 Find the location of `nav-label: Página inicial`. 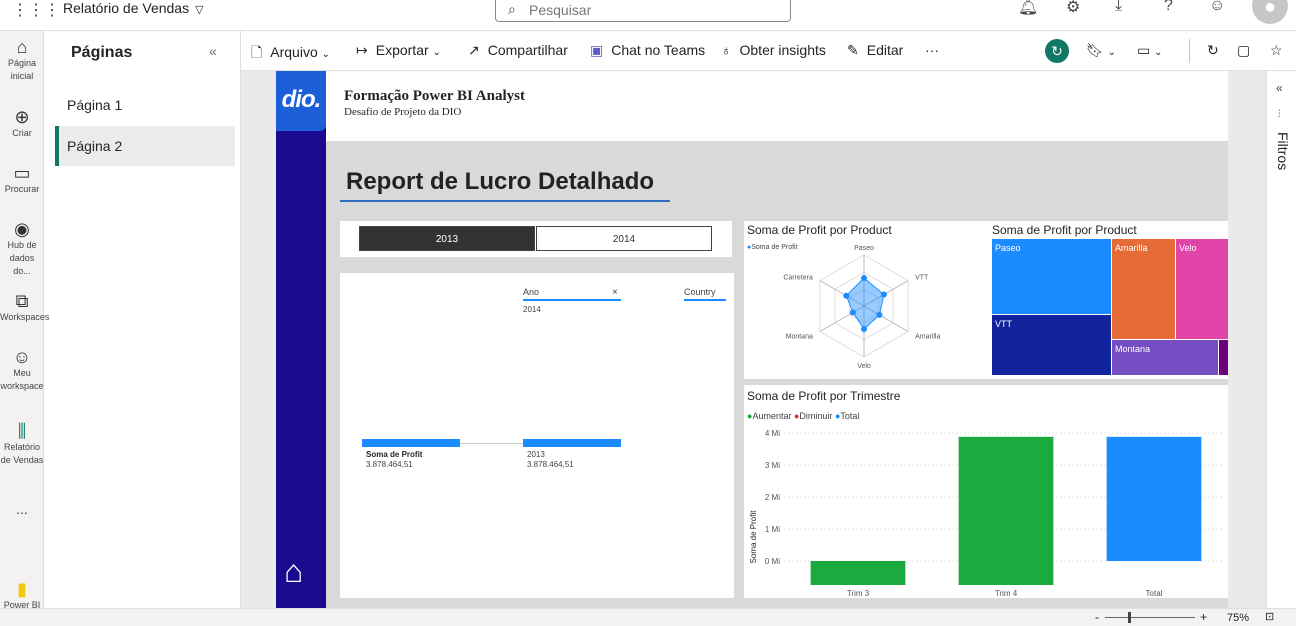

nav-label: Página inicial is located at coordinates (22, 69).